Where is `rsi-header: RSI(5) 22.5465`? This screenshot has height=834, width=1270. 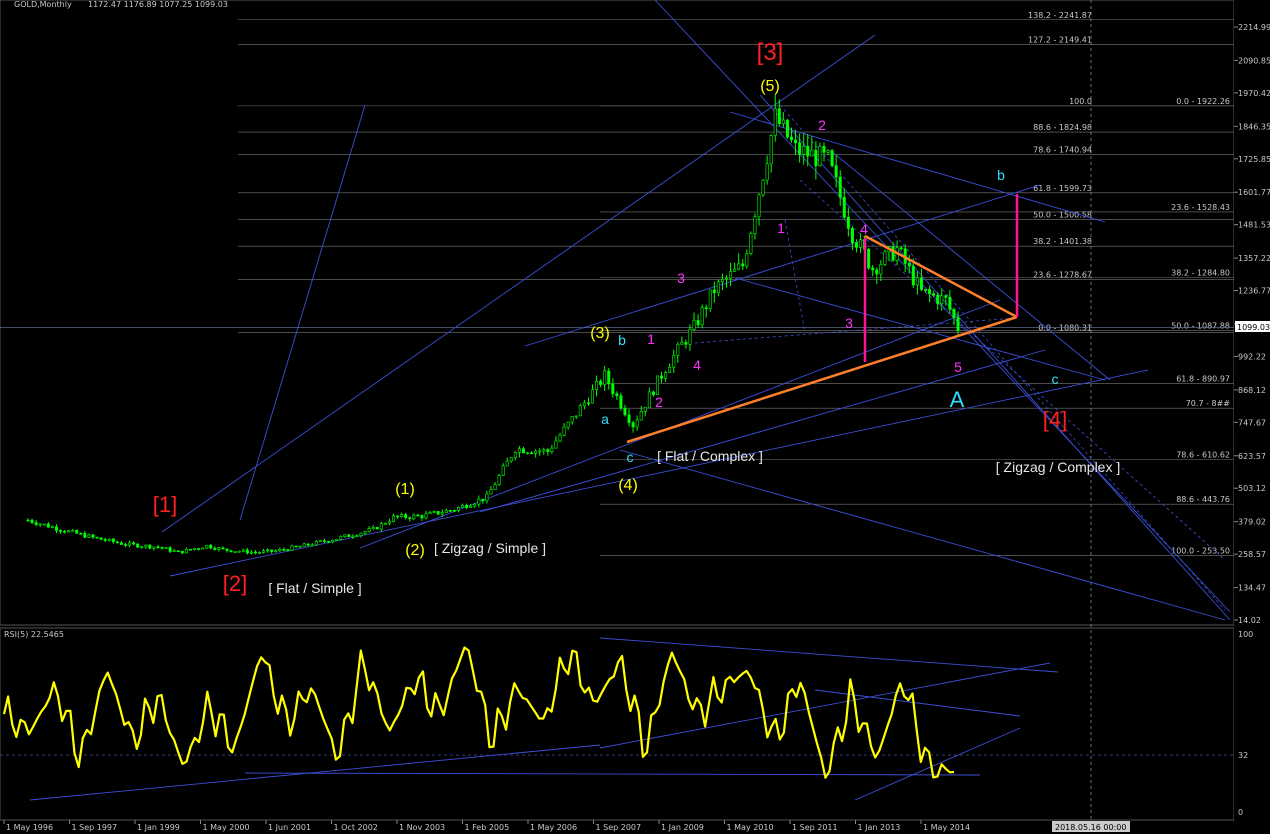
rsi-header: RSI(5) 22.5465 is located at coordinates (34, 634).